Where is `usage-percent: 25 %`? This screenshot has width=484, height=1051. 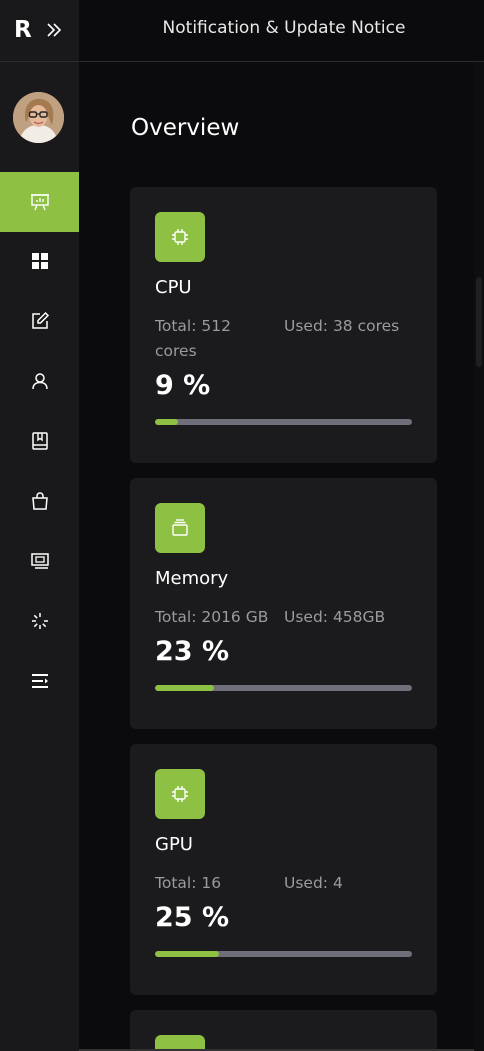 usage-percent: 25 % is located at coordinates (192, 917).